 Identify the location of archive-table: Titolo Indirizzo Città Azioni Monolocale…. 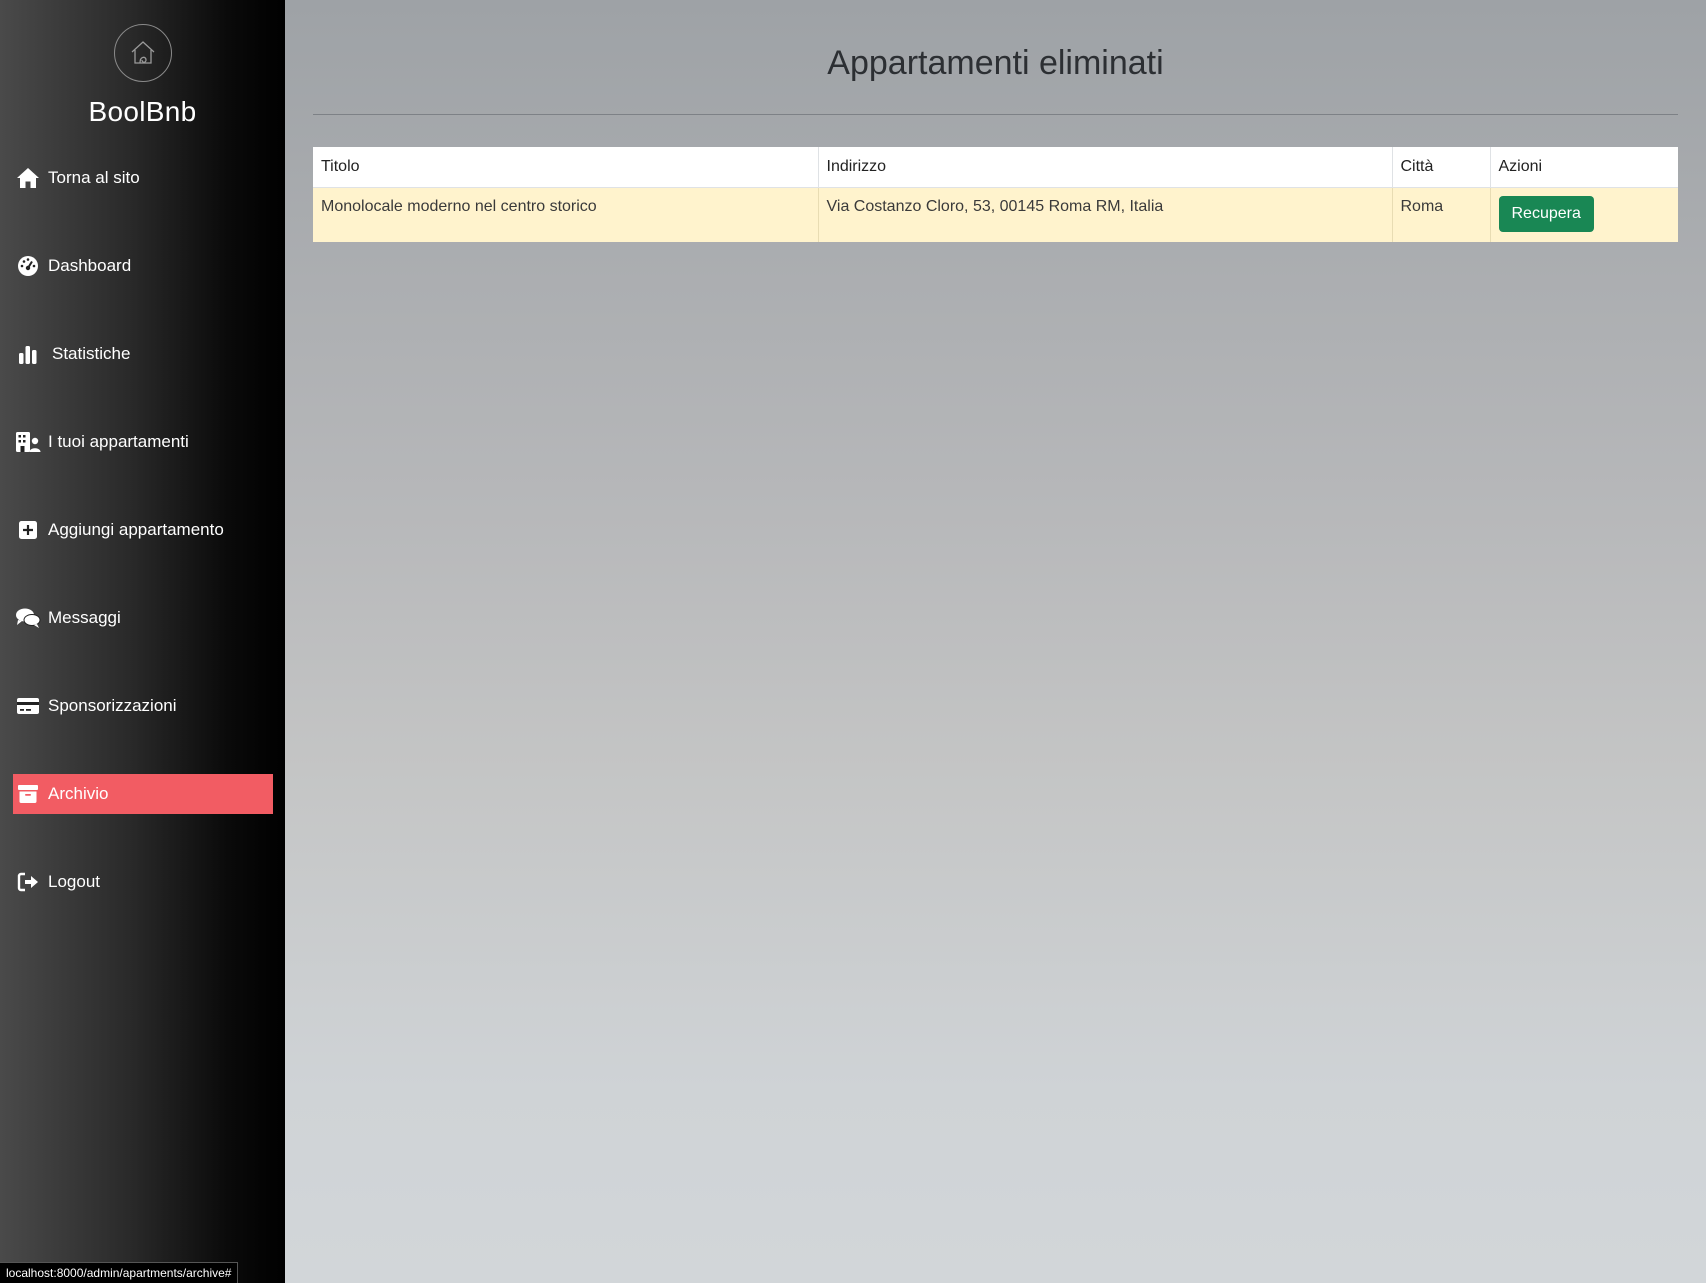
(995, 194).